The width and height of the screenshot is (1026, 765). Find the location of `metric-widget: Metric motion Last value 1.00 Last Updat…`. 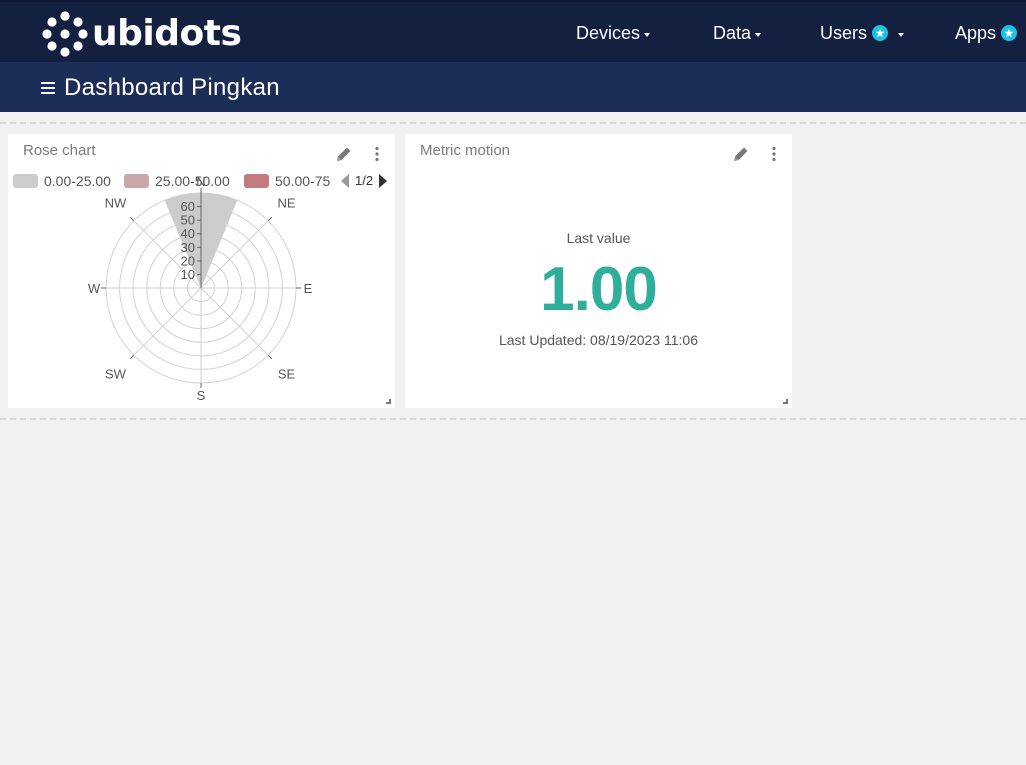

metric-widget: Metric motion Last value 1.00 Last Updat… is located at coordinates (598, 271).